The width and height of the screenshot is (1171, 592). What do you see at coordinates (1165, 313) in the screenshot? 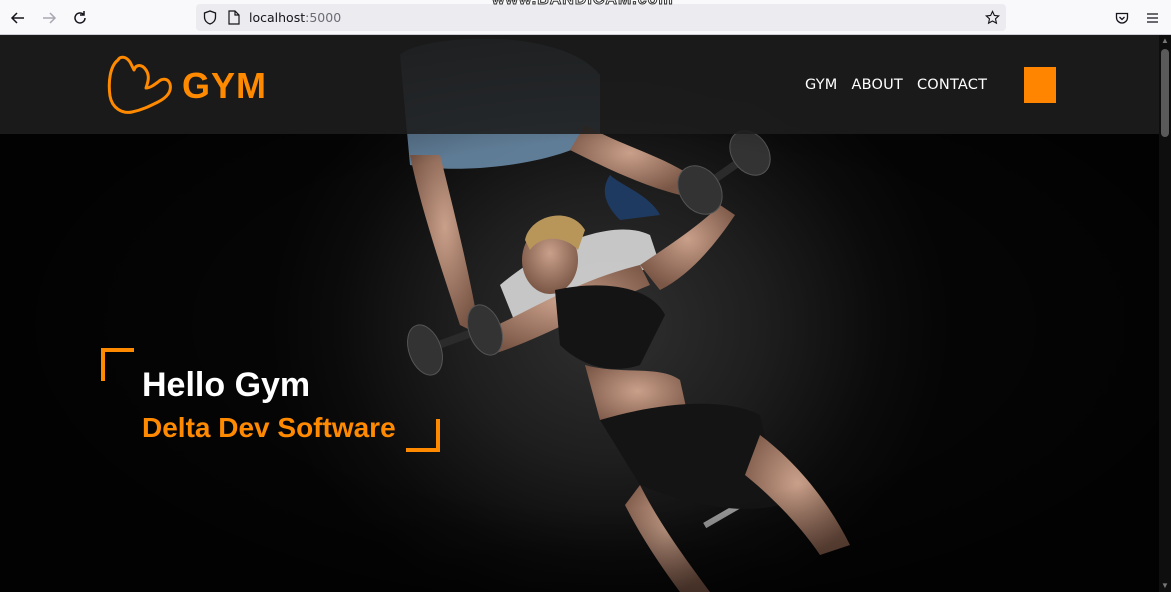
I see `page-scrollbar: ▲ ▼` at bounding box center [1165, 313].